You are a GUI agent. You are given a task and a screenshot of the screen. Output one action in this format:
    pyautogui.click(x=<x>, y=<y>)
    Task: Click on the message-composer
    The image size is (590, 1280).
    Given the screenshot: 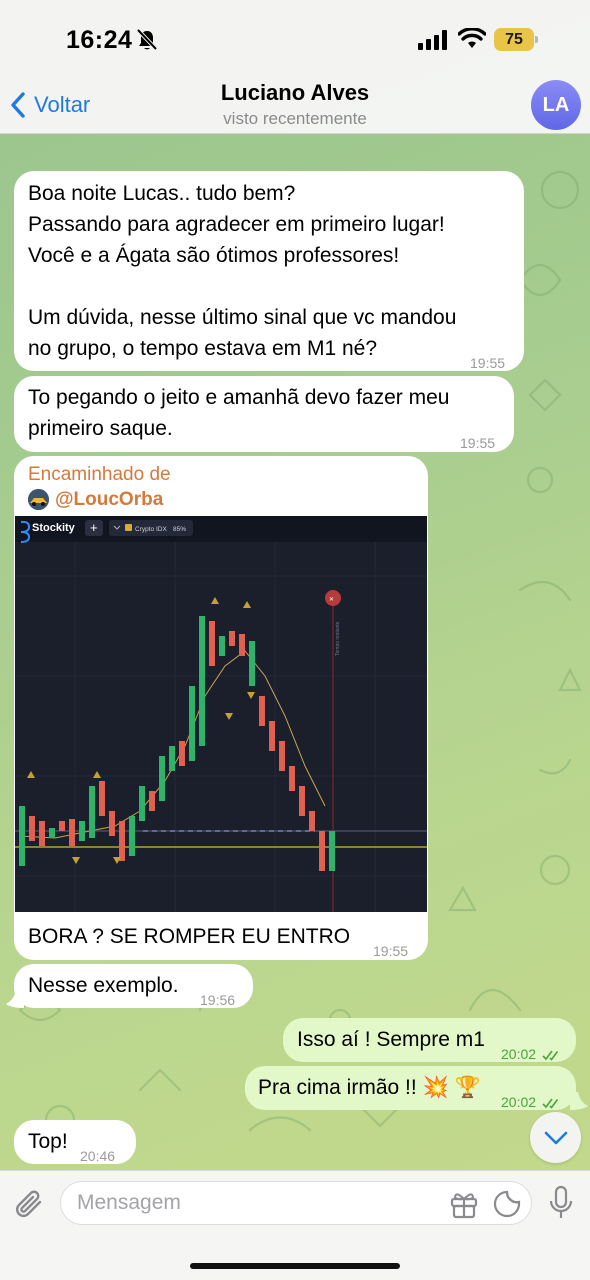 What is the action you would take?
    pyautogui.click(x=295, y=1225)
    